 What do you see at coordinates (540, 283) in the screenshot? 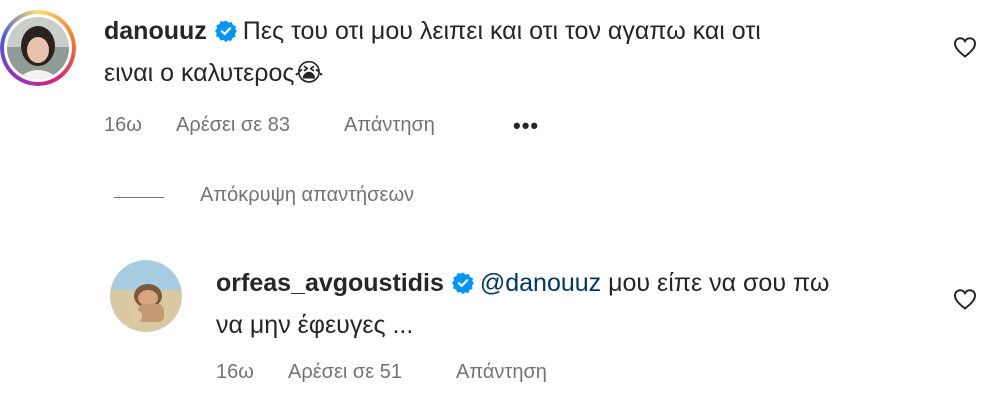
I see `mention-link: @danouuz` at bounding box center [540, 283].